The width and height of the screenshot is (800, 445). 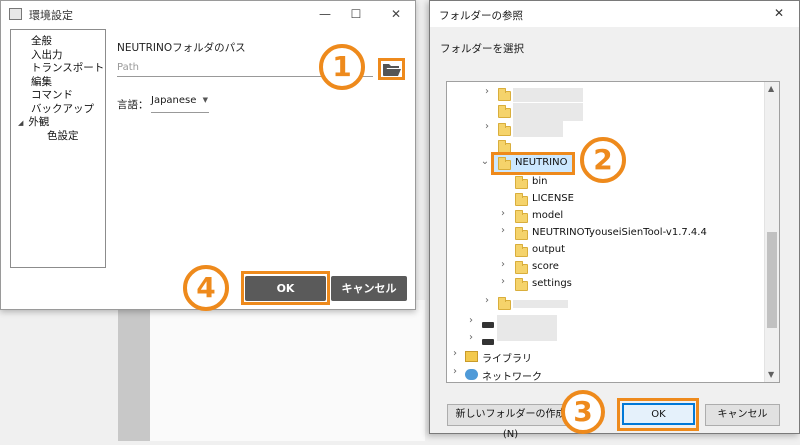 What do you see at coordinates (396, 14) in the screenshot?
I see `close-icon: ✕` at bounding box center [396, 14].